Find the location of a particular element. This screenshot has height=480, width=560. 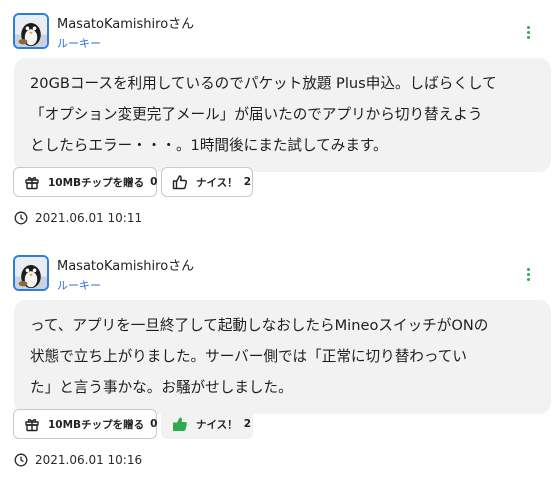

comment-line: って、アプリを一旦終了して起動しなおしたらMineoスイッチがONの is located at coordinates (259, 325).